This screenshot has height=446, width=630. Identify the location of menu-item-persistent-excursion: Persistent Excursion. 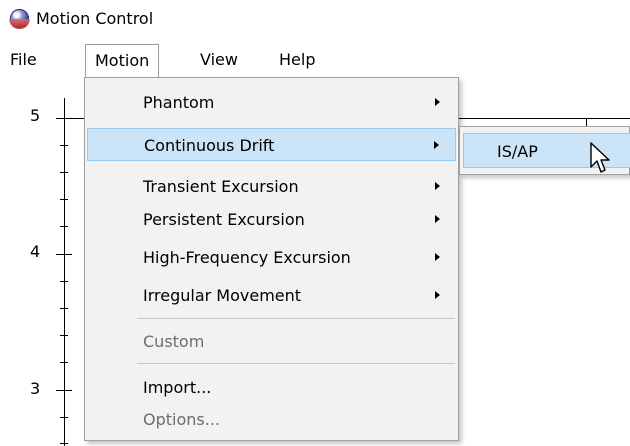
(271, 219).